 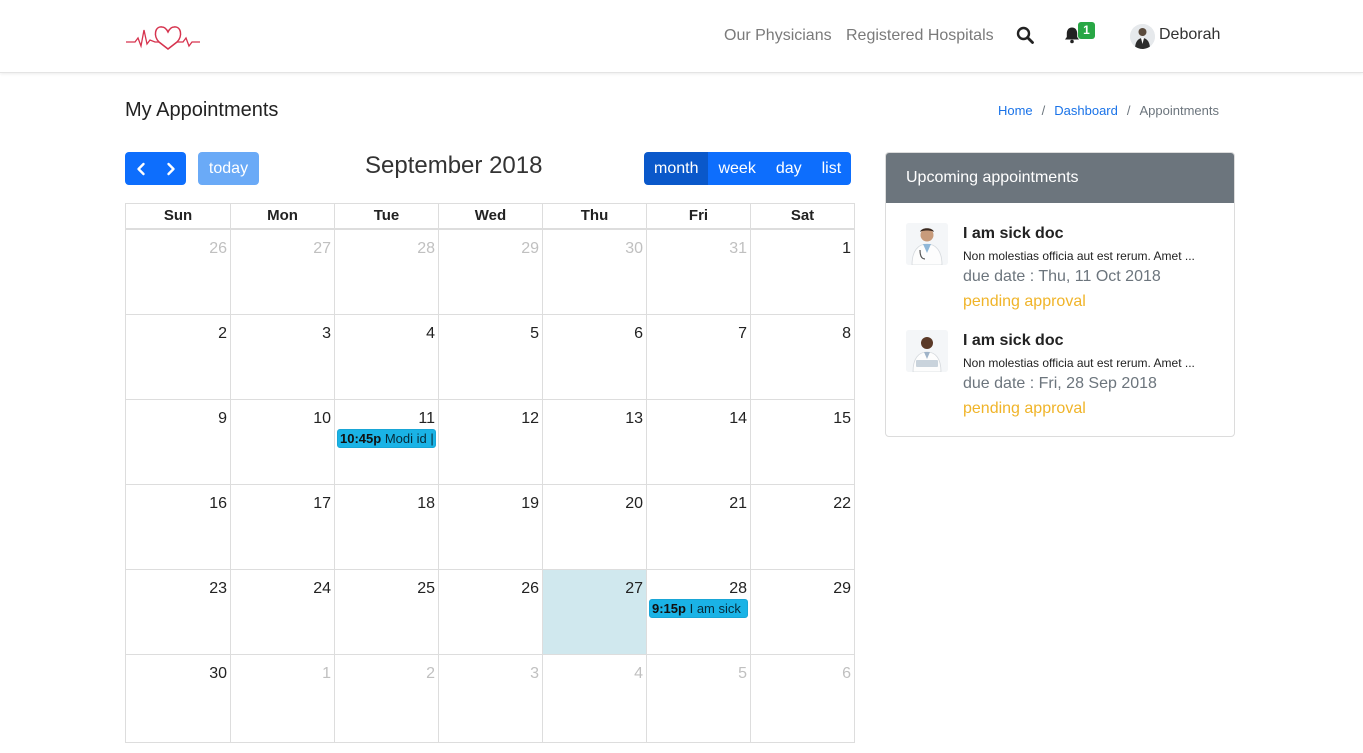 I want to click on doctor-photo, so click(x=927, y=244).